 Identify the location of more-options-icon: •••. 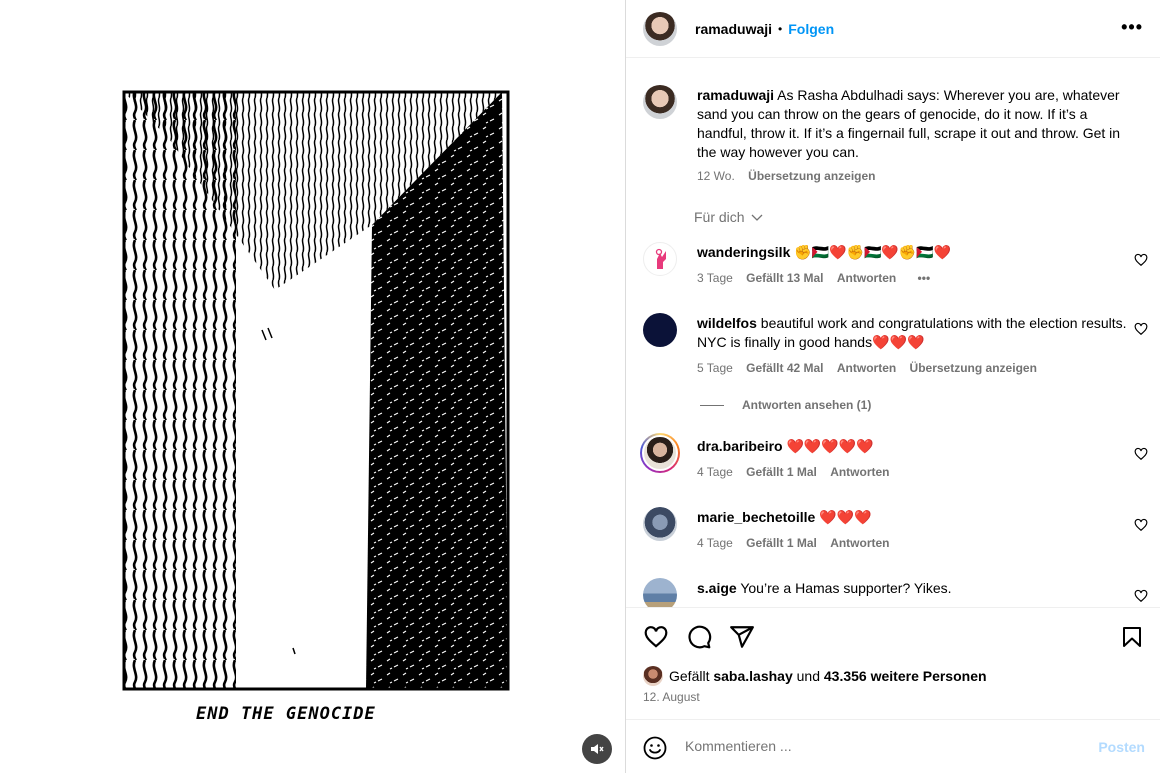
(1132, 27).